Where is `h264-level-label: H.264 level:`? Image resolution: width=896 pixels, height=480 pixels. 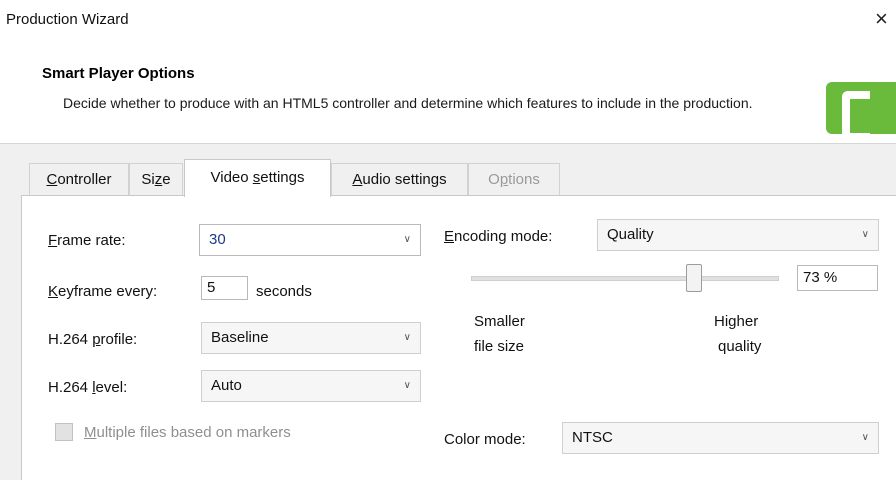 h264-level-label: H.264 level: is located at coordinates (88, 387).